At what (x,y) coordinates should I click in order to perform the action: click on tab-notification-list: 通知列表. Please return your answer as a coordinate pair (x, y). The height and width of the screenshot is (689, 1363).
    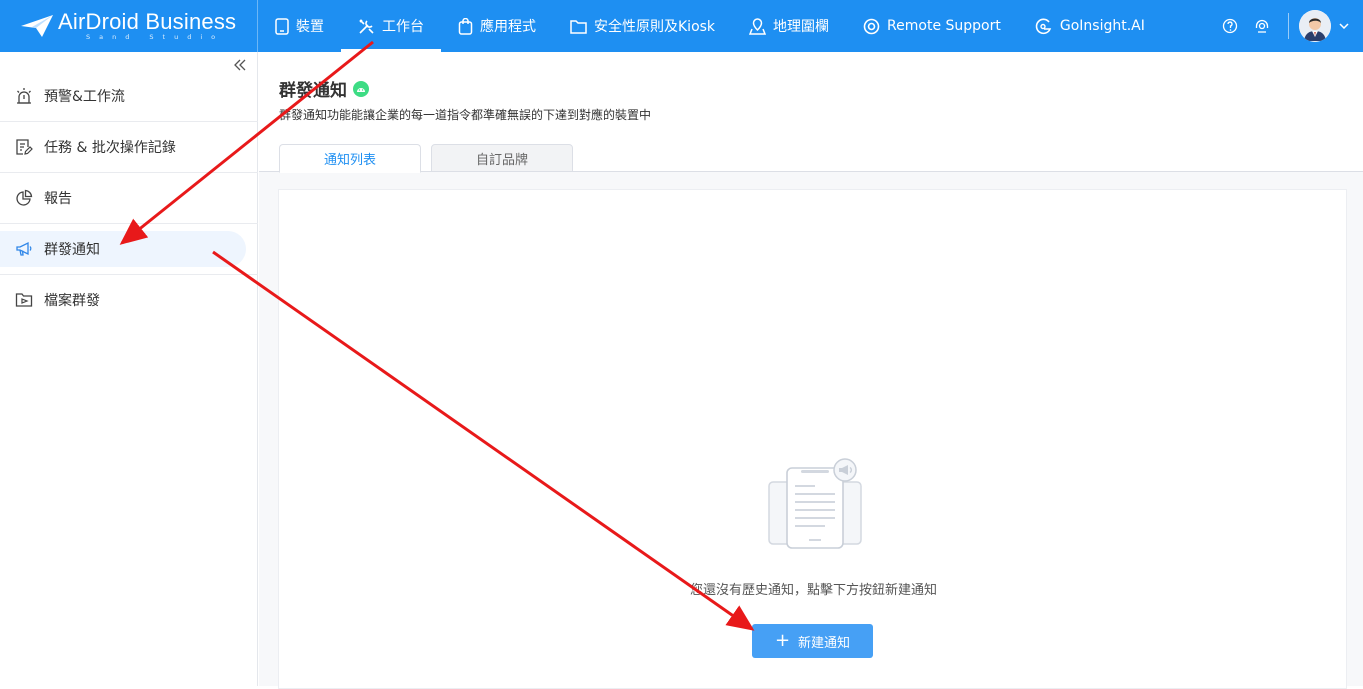
    Looking at the image, I should click on (350, 158).